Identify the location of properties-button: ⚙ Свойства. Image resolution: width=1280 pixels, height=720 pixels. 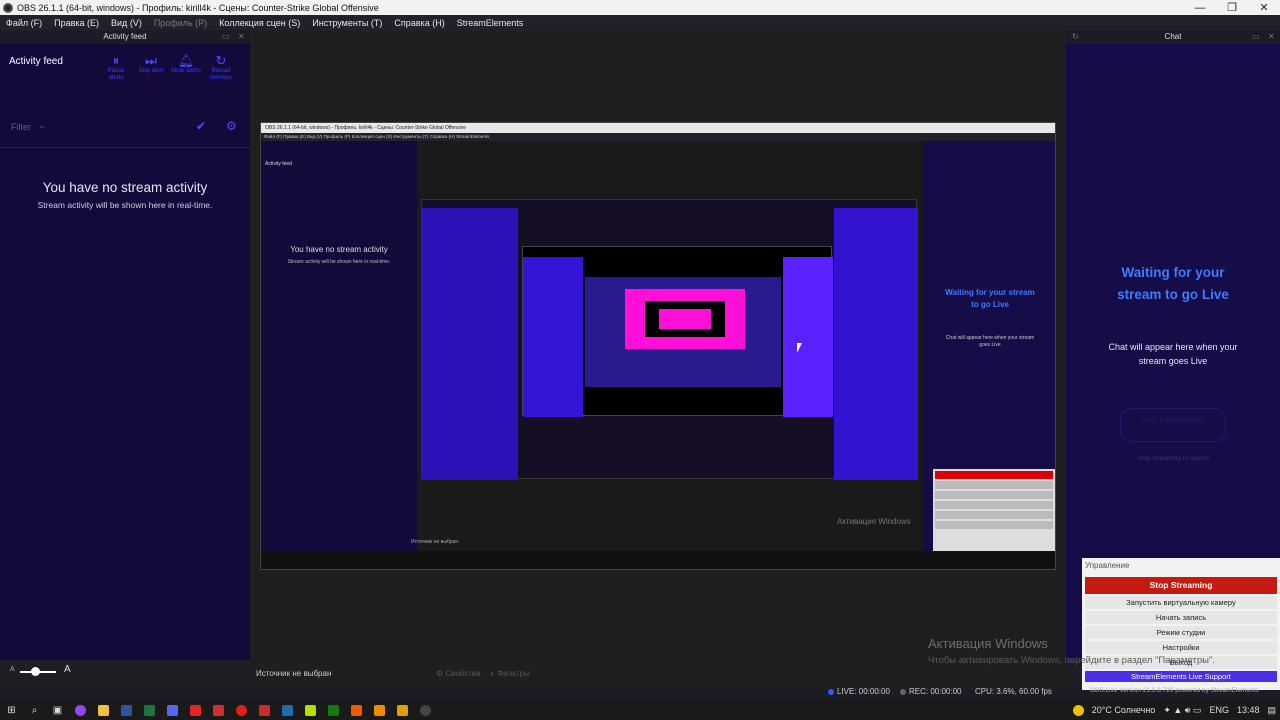
(458, 673).